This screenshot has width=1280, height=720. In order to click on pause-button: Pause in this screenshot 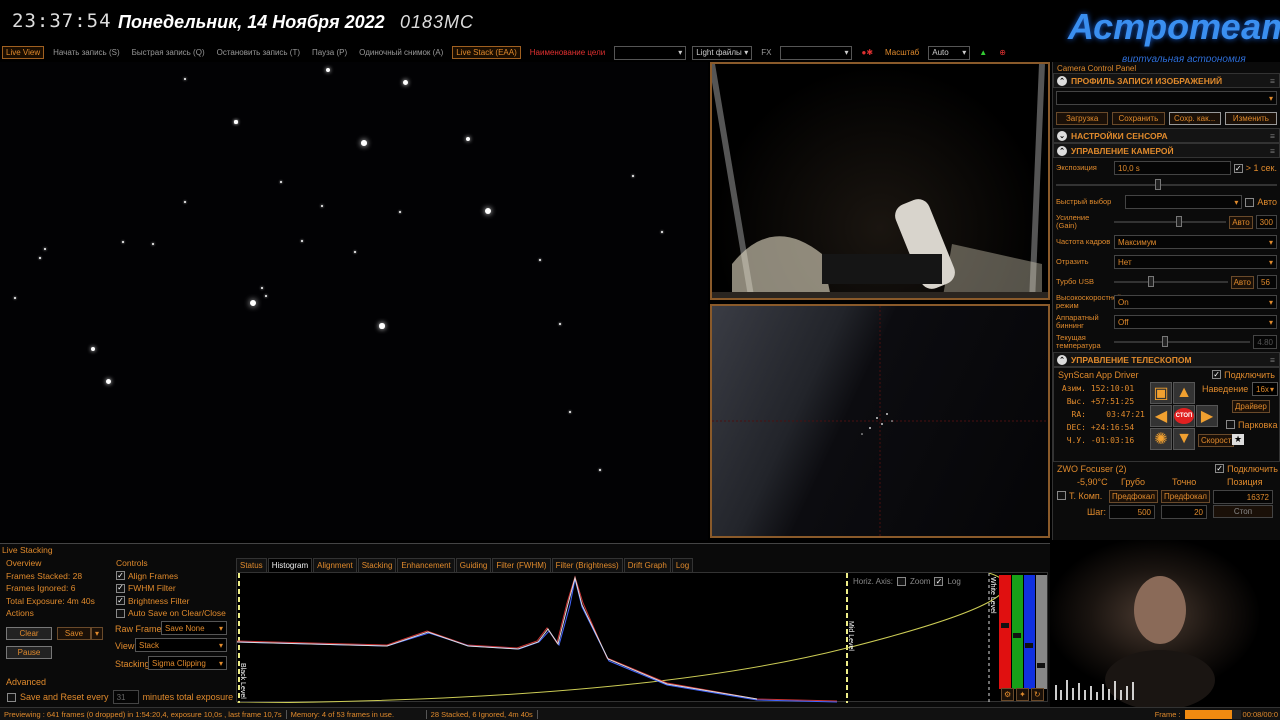, I will do `click(29, 652)`.